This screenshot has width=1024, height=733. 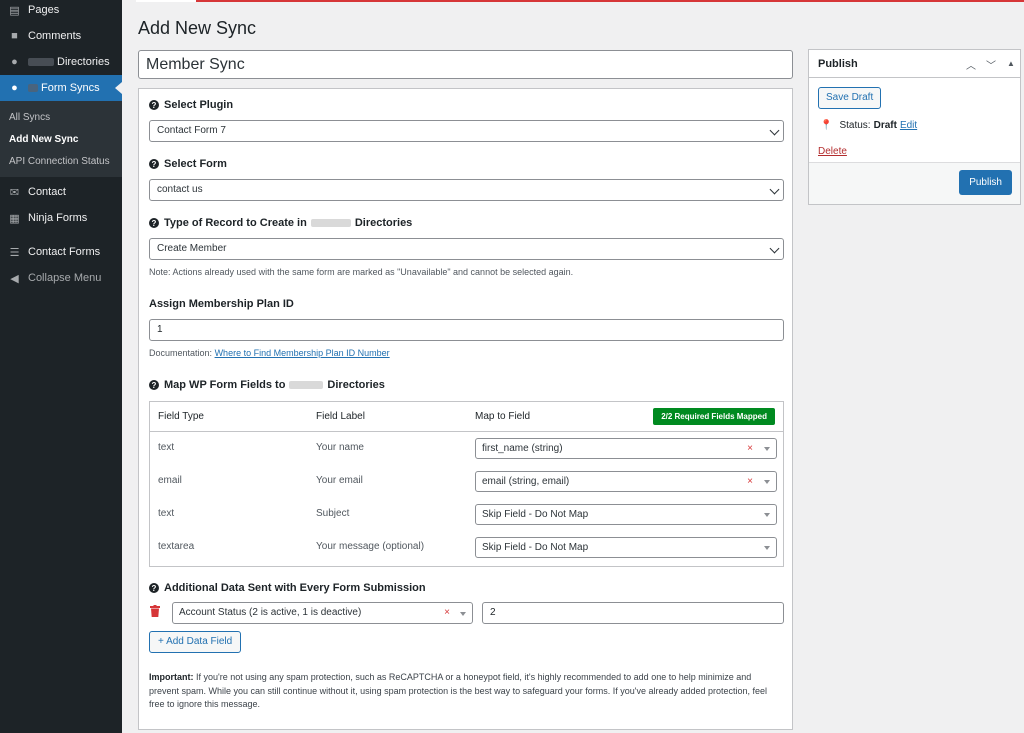 What do you see at coordinates (914, 64) in the screenshot?
I see `publish-header: Publish ︿ ﹀ ▲` at bounding box center [914, 64].